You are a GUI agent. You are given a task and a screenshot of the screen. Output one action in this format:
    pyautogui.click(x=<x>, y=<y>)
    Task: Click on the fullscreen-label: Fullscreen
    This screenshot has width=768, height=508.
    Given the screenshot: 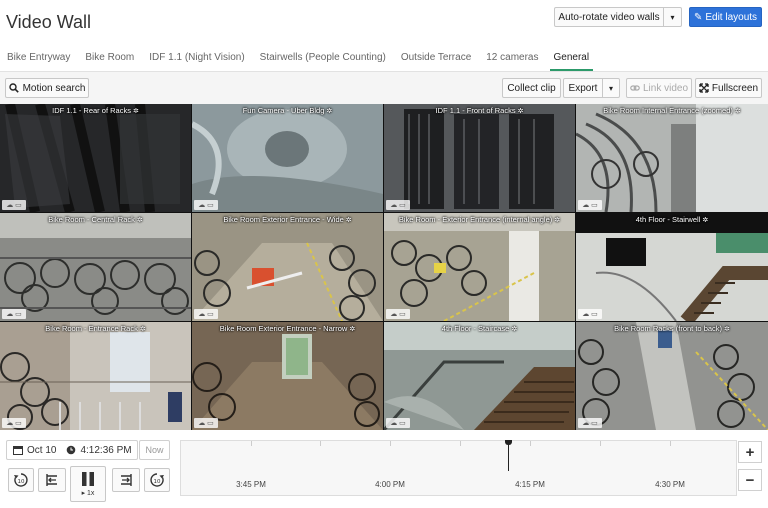 What is the action you would take?
    pyautogui.click(x=735, y=88)
    